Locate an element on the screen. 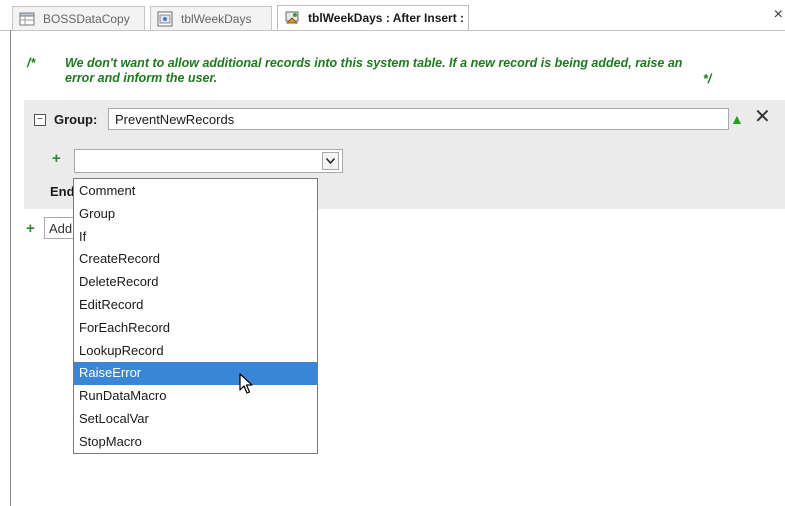 The height and width of the screenshot is (506, 785). close-document-button: × is located at coordinates (778, 15).